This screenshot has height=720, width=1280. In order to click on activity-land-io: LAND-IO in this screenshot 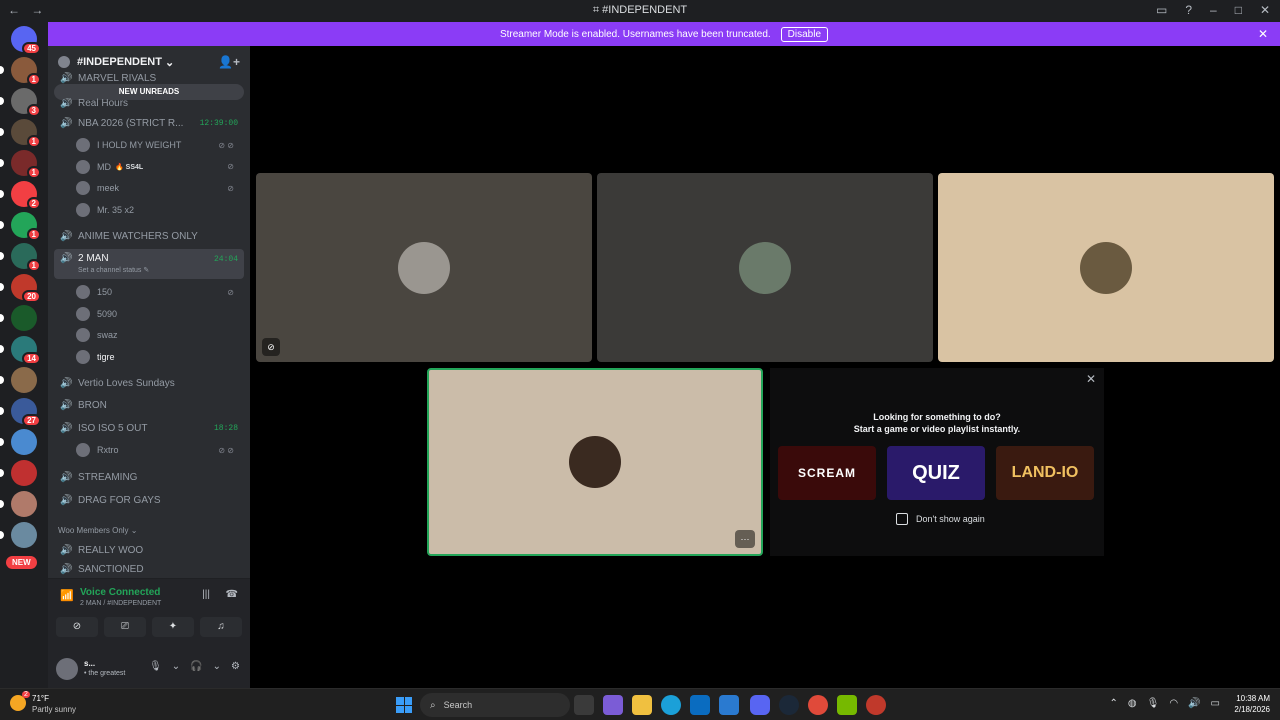, I will do `click(1045, 473)`.